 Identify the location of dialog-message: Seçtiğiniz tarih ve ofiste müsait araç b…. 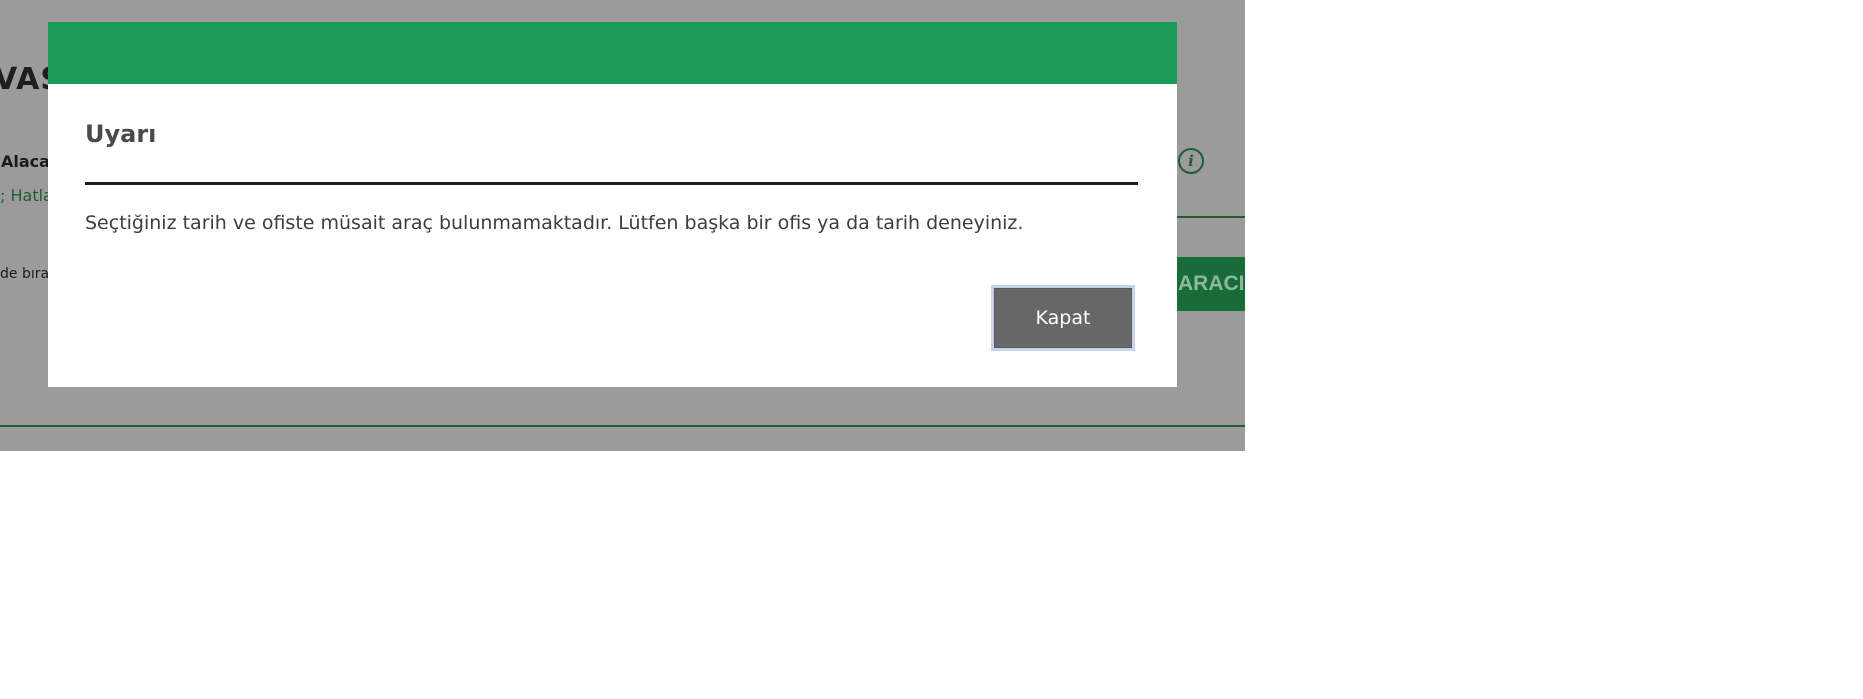
(554, 223).